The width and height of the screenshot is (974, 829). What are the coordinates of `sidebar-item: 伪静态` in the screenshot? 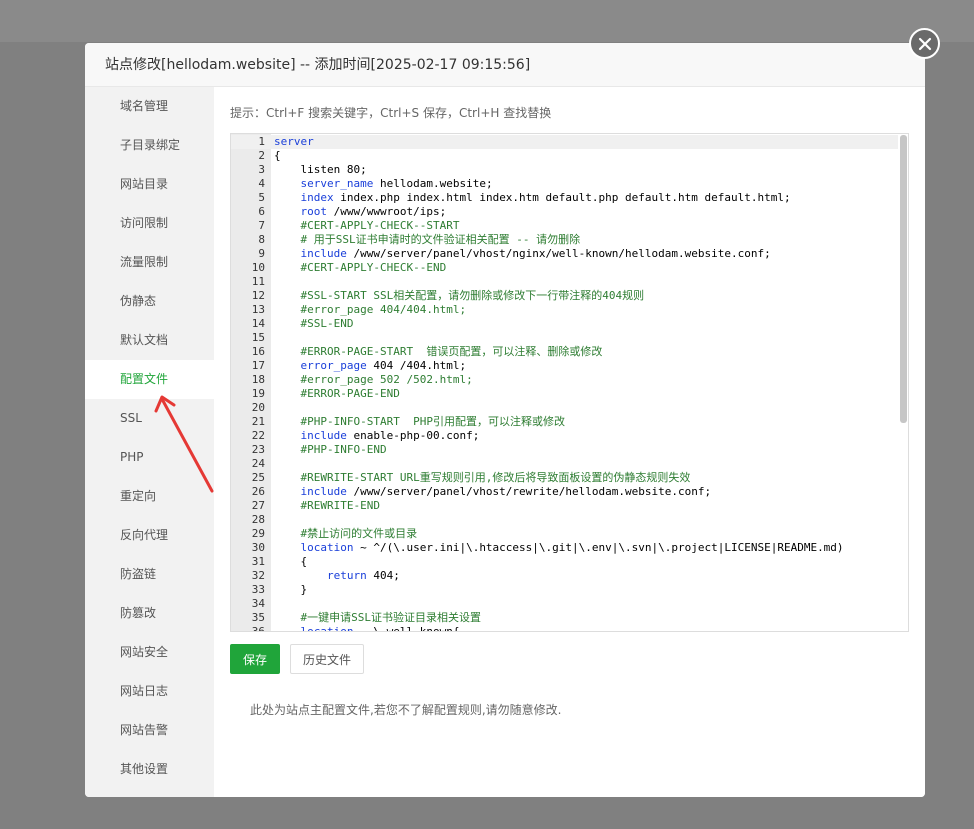 It's located at (149, 301).